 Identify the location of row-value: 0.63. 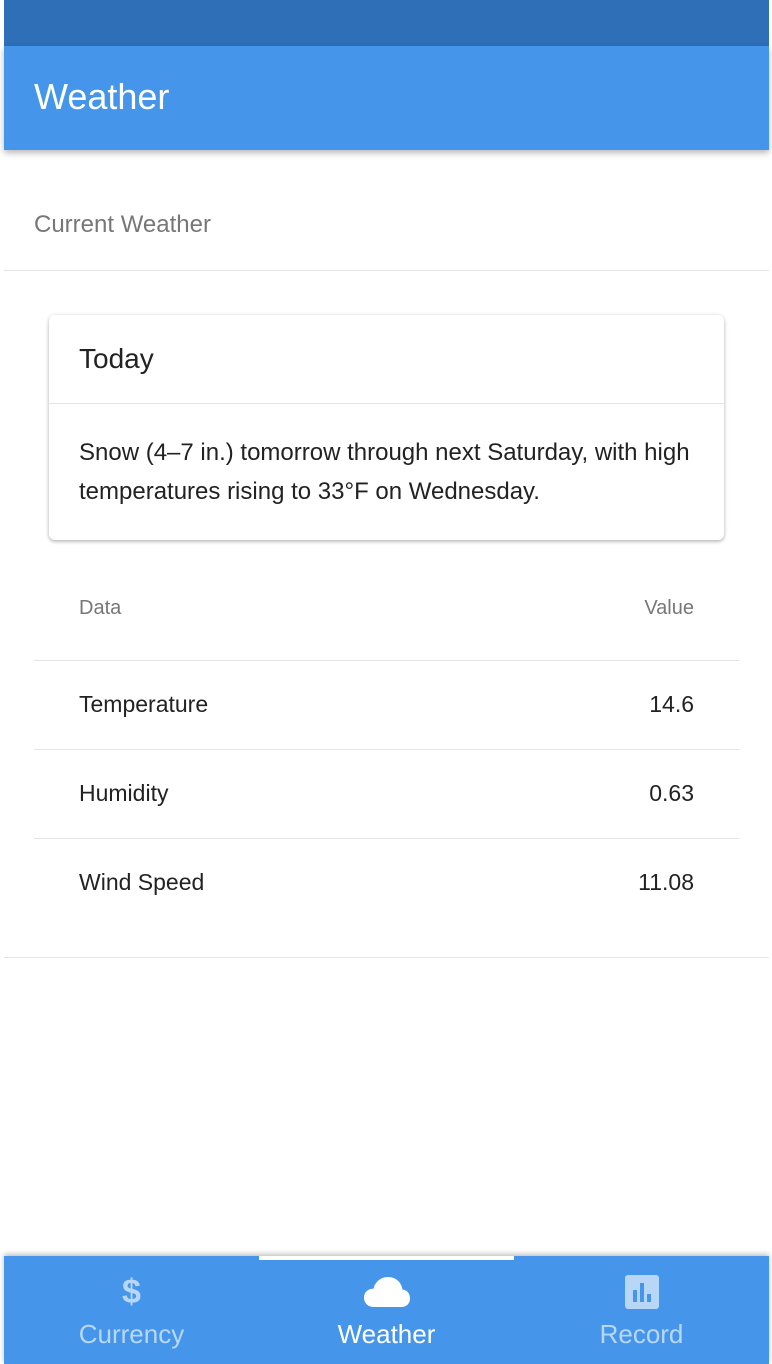
(671, 793).